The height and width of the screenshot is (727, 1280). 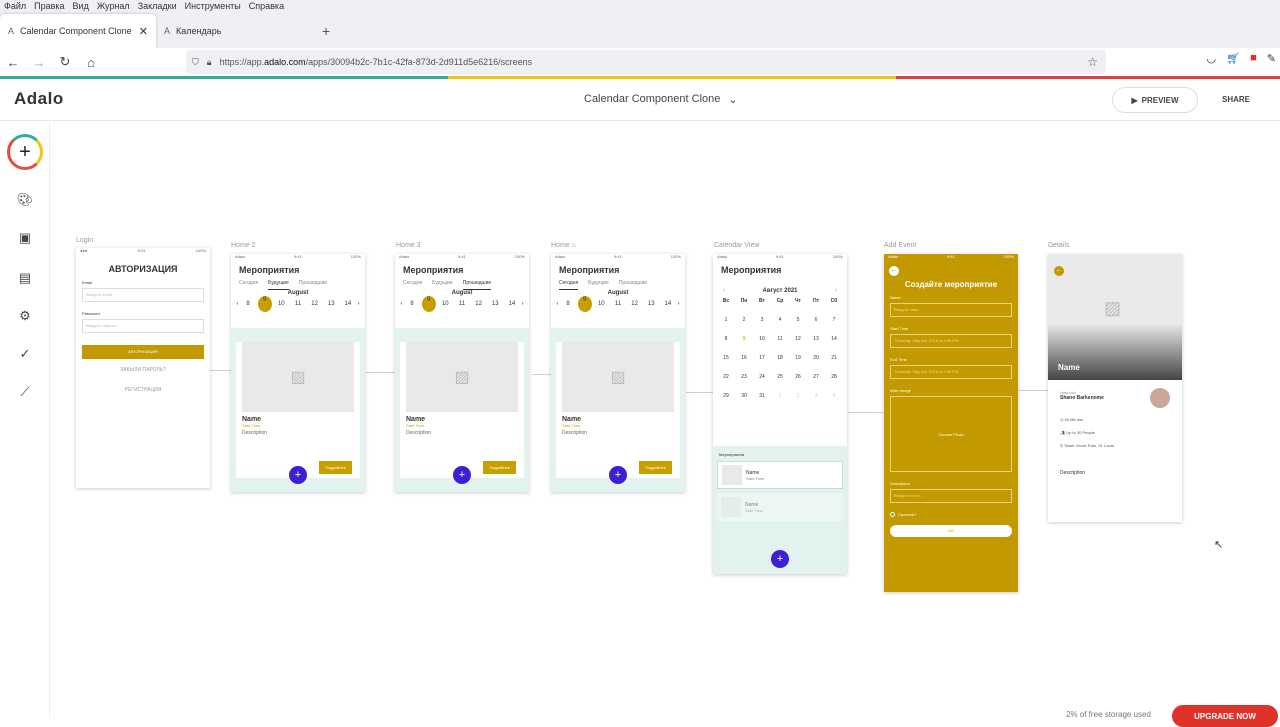 I want to click on calendar-day: 24, so click(x=762, y=377).